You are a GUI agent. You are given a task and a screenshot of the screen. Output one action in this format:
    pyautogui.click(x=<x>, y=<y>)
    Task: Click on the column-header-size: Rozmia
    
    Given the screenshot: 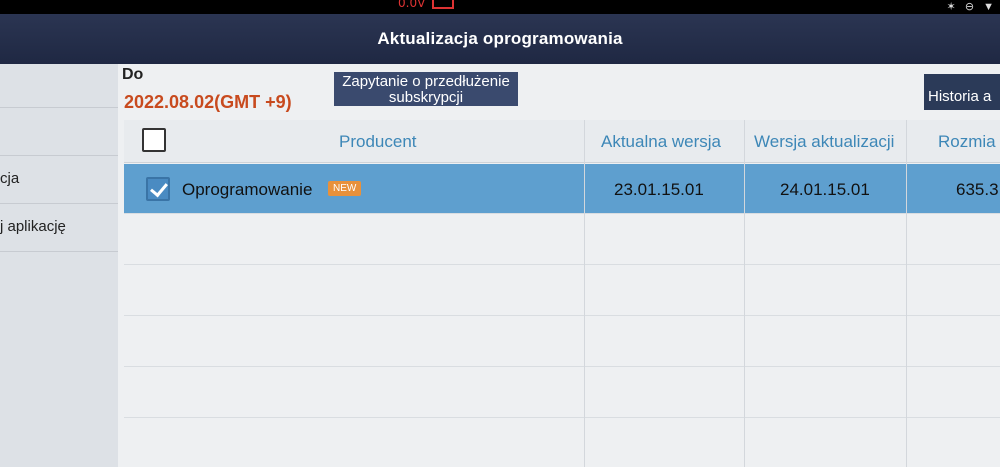 What is the action you would take?
    pyautogui.click(x=967, y=142)
    